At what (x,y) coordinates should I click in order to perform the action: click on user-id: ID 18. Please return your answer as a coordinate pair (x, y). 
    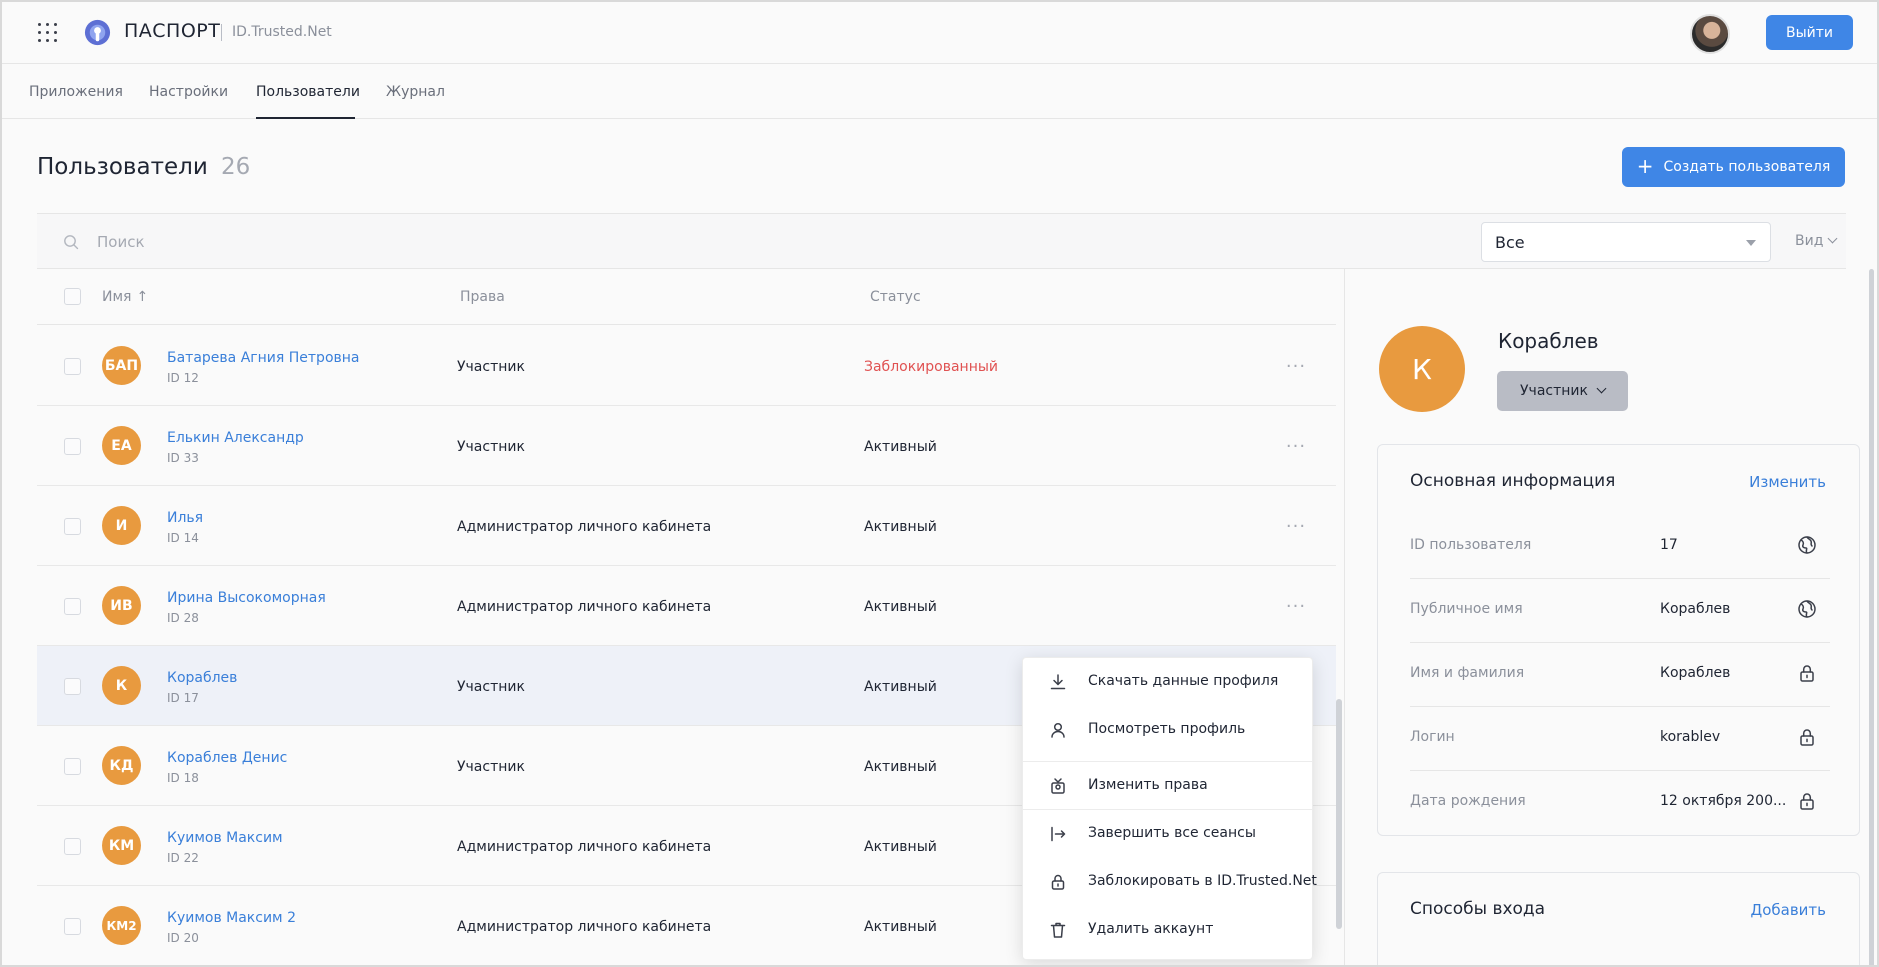
    Looking at the image, I should click on (183, 778).